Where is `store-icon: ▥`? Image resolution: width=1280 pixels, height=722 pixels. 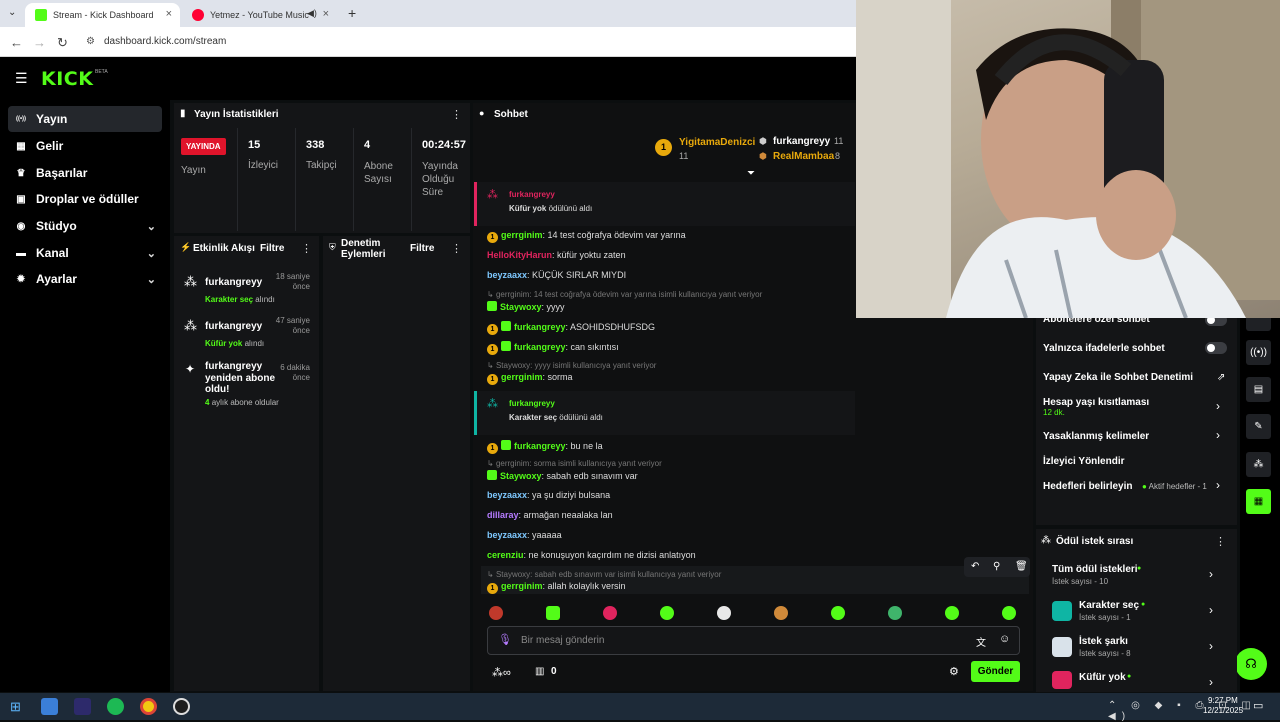
store-icon: ▥ is located at coordinates (539, 671).